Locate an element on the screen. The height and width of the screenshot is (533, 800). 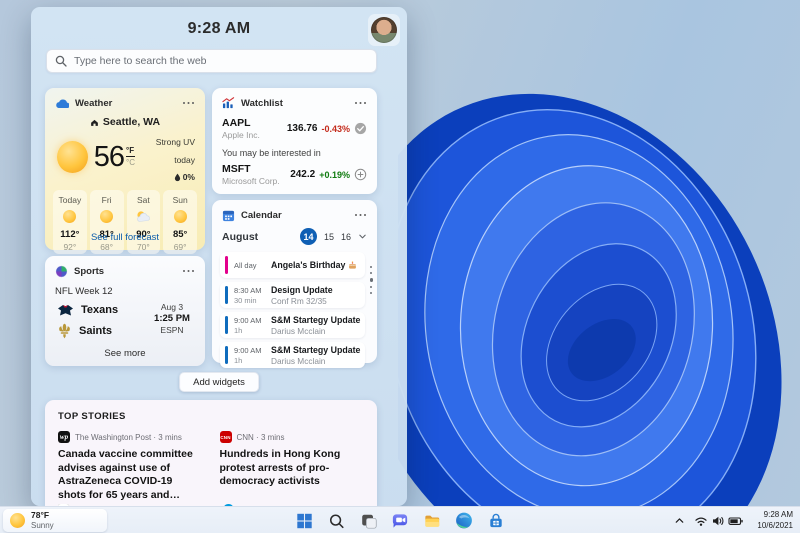
taskbar-start-button is located at coordinates (304, 520).